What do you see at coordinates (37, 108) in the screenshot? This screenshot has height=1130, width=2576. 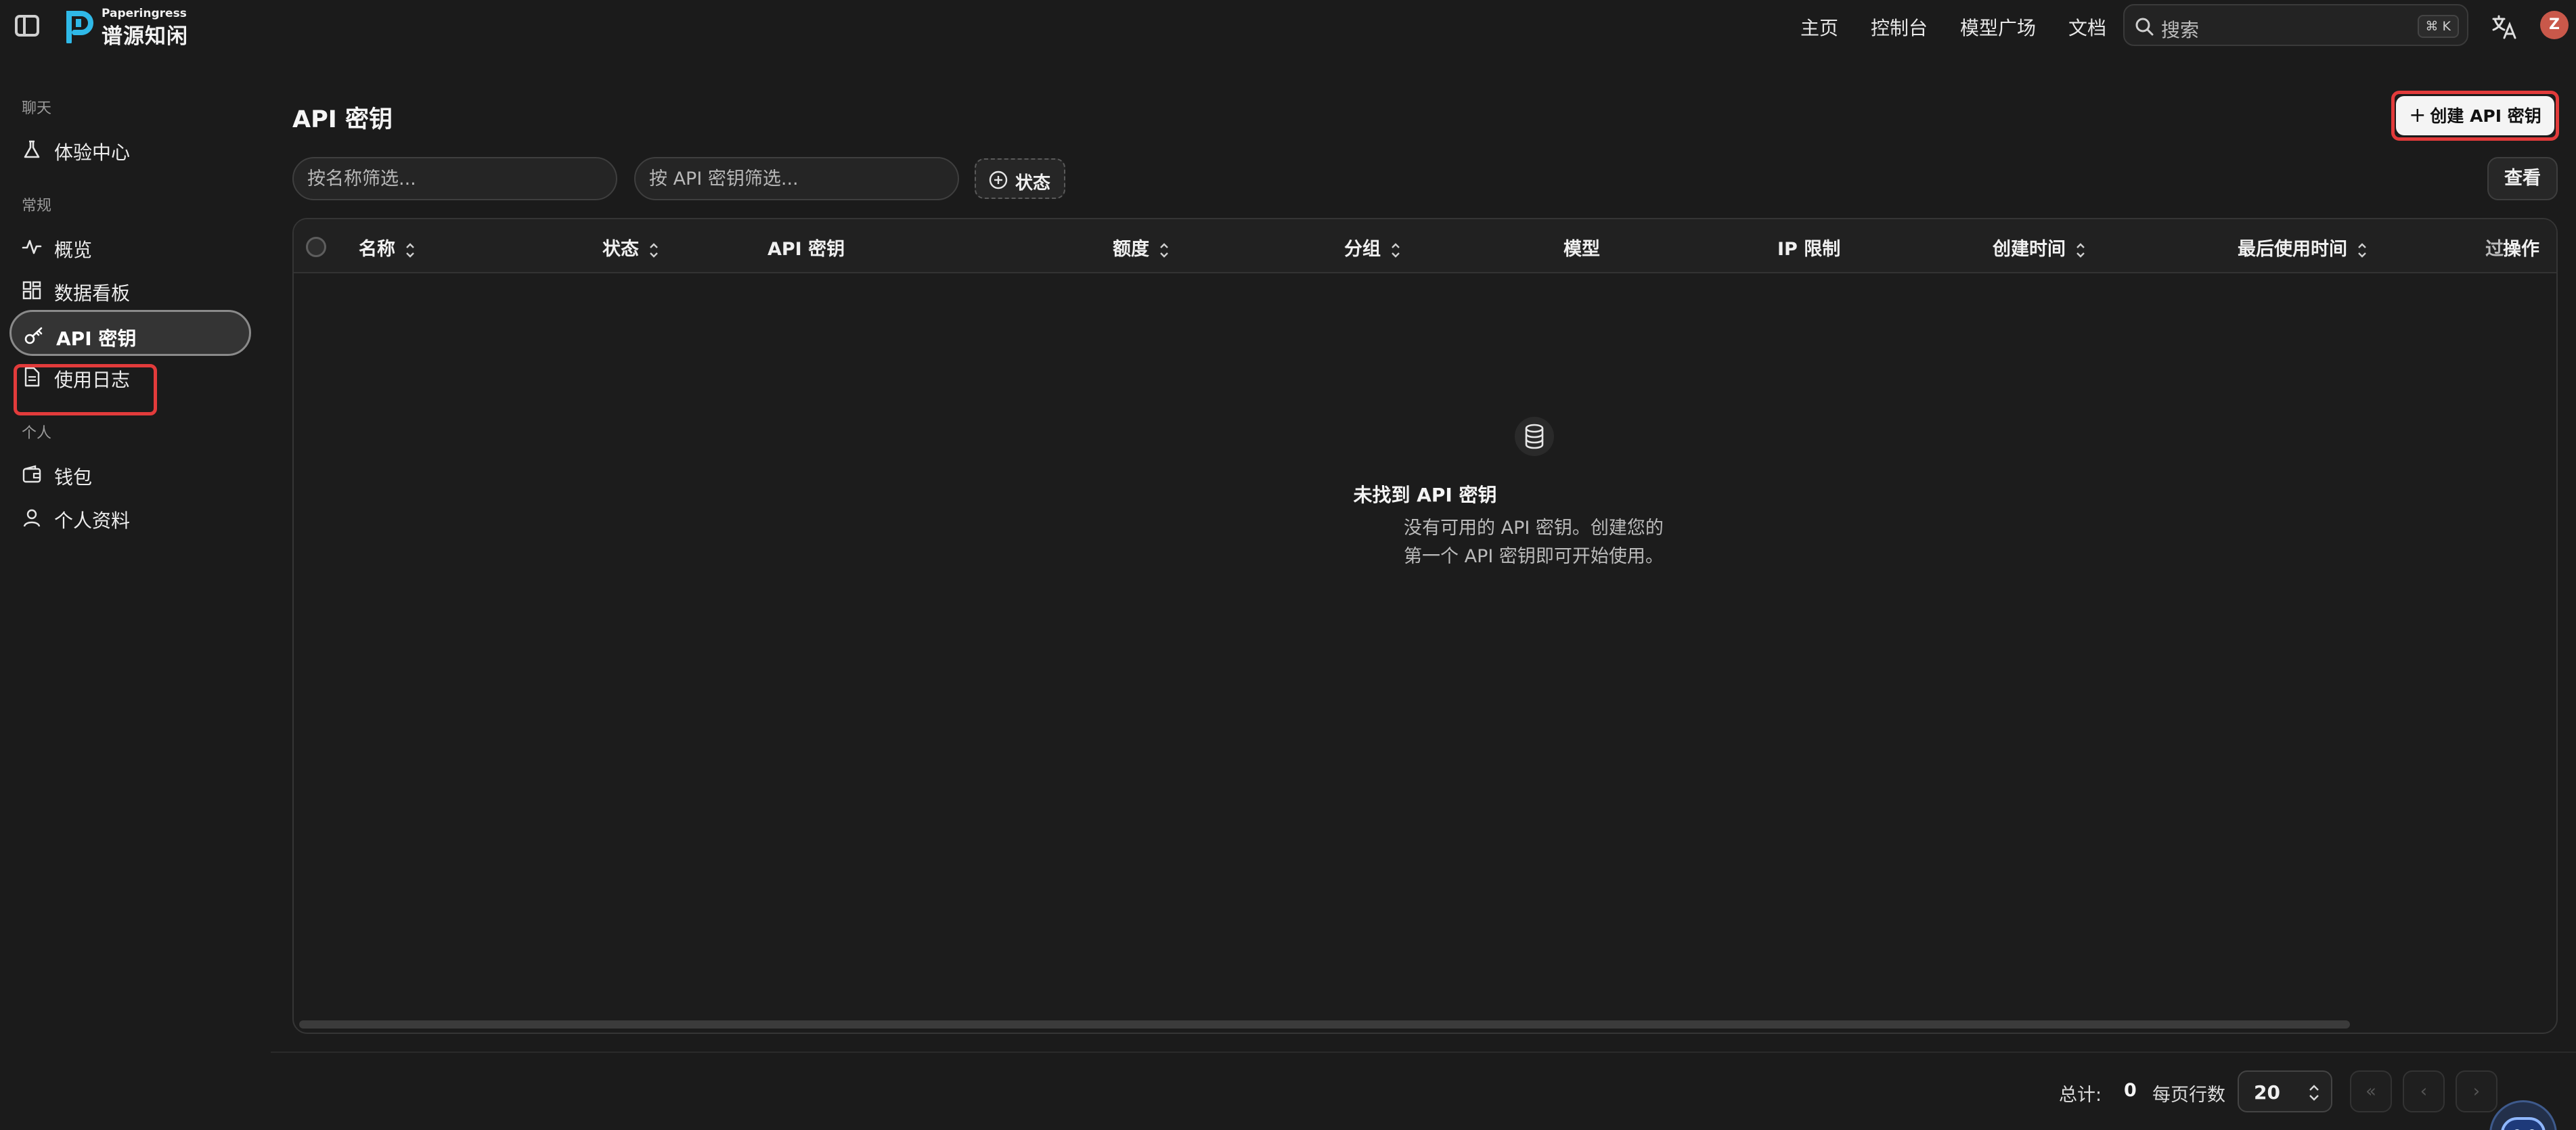 I see `sidebar-section-chat: 聊天` at bounding box center [37, 108].